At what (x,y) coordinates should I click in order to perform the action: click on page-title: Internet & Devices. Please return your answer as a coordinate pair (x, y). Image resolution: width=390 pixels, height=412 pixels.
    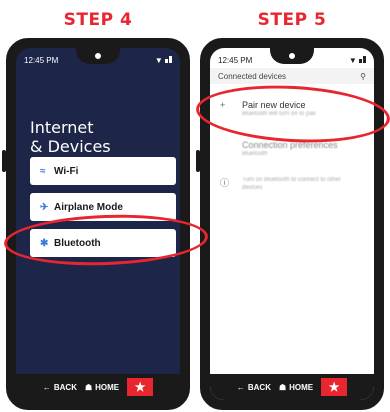
    Looking at the image, I should click on (70, 137).